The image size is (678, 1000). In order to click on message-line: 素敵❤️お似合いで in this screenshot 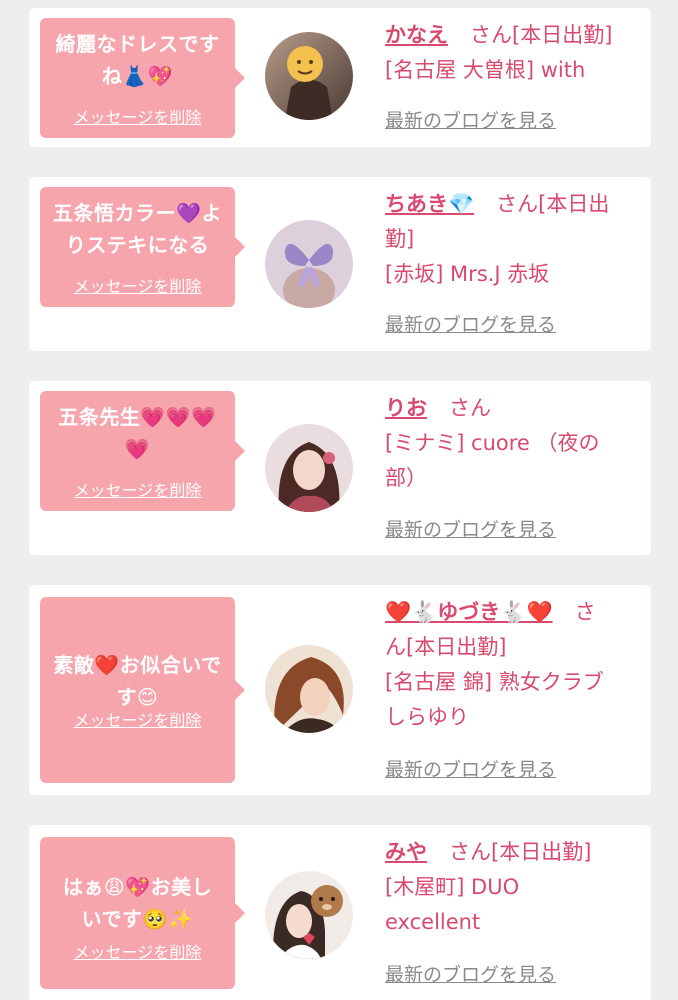, I will do `click(137, 665)`.